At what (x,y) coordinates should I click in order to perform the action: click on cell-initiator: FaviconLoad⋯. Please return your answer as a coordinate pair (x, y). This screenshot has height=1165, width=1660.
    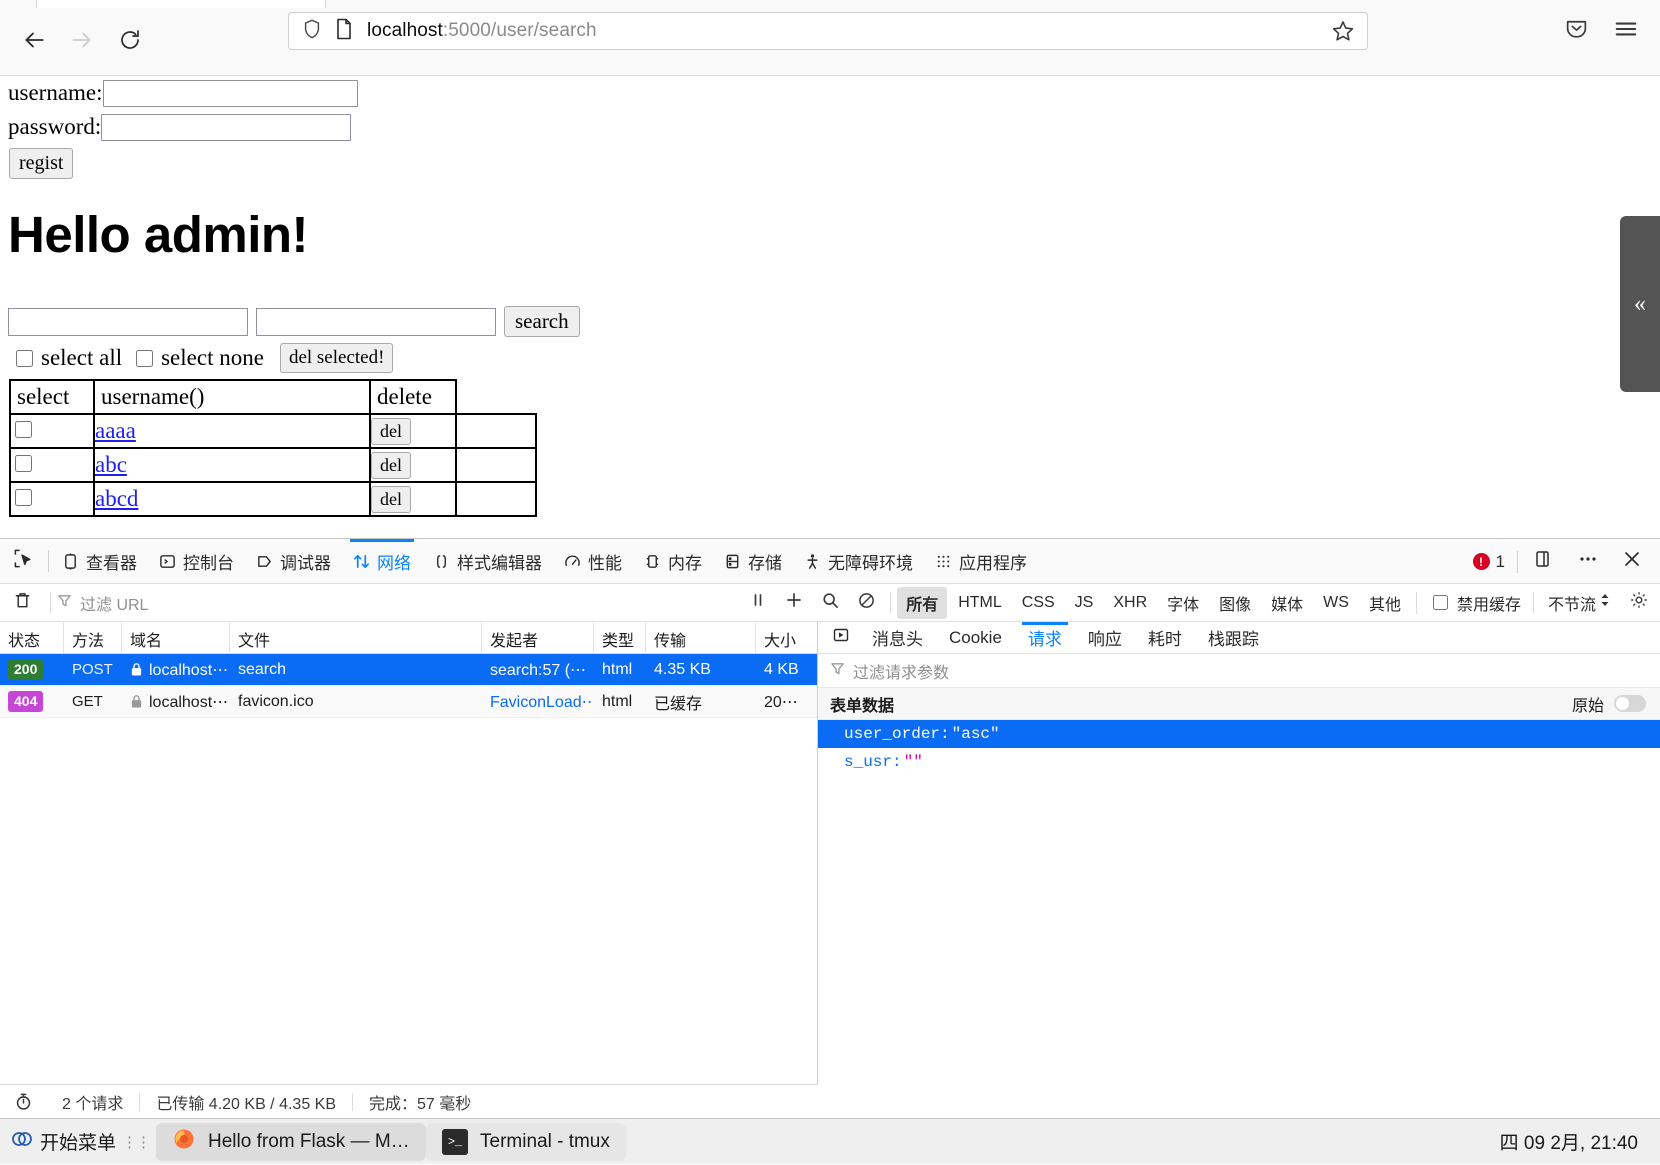
    Looking at the image, I should click on (538, 701).